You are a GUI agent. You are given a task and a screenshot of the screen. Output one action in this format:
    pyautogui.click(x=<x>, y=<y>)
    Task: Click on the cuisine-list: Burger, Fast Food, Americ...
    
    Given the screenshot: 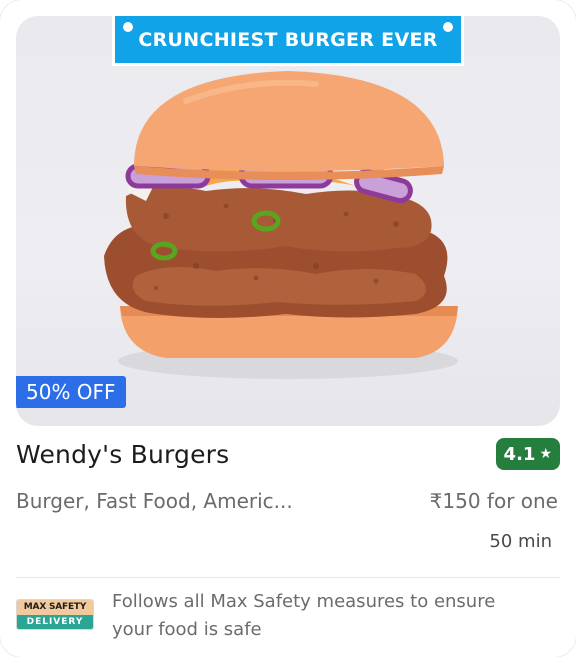 What is the action you would take?
    pyautogui.click(x=154, y=501)
    